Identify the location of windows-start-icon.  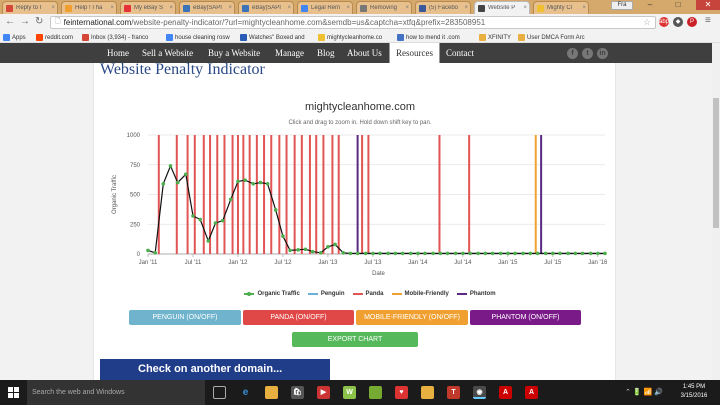
(13, 392).